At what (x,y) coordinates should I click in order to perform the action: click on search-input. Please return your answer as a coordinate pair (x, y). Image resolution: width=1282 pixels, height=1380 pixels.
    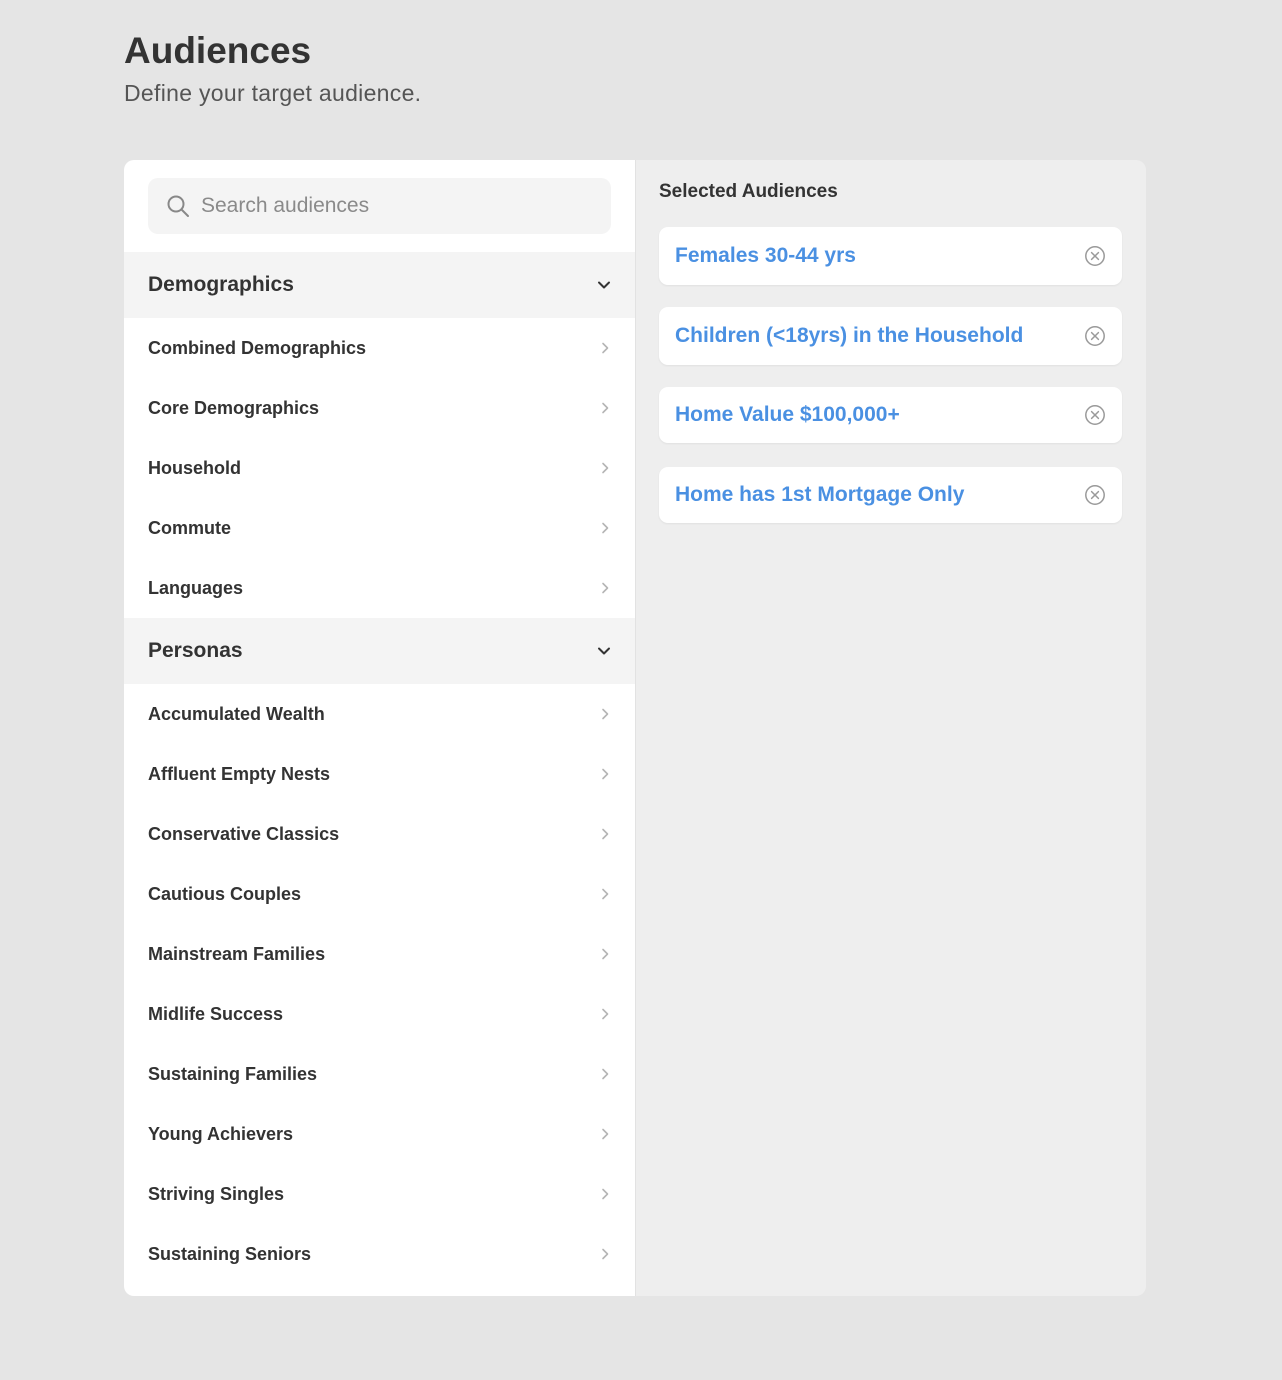
    Looking at the image, I should click on (379, 206).